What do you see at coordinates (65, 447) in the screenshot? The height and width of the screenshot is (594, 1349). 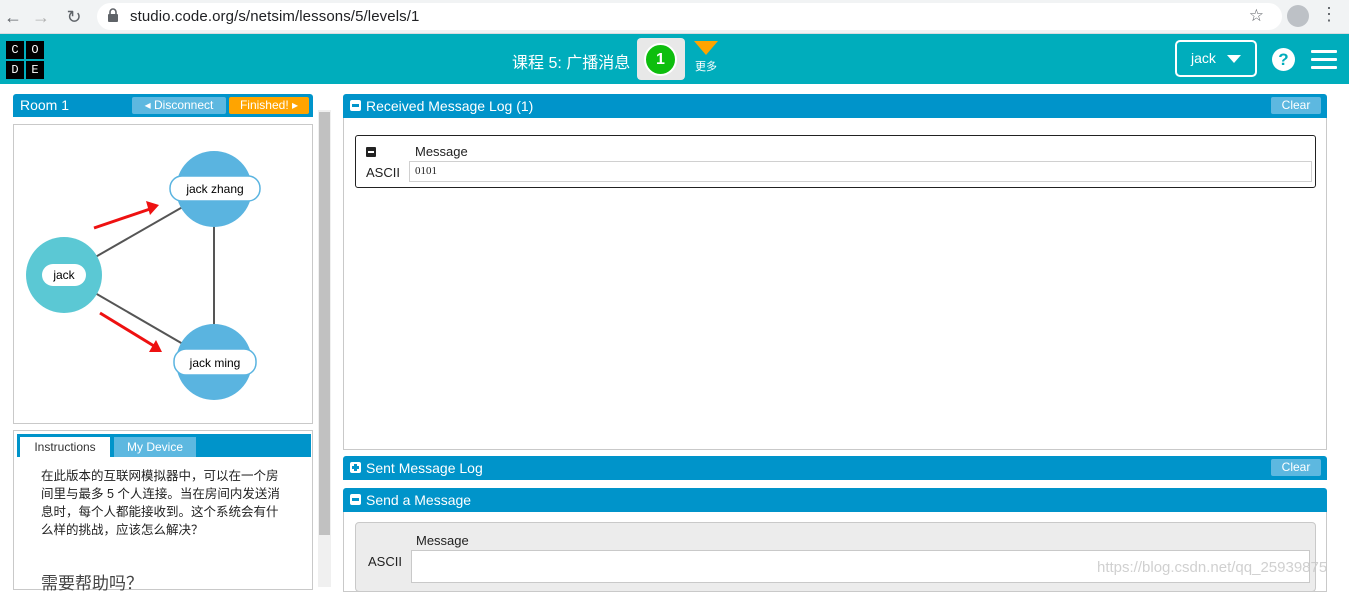 I see `tab-instructions: Instructions` at bounding box center [65, 447].